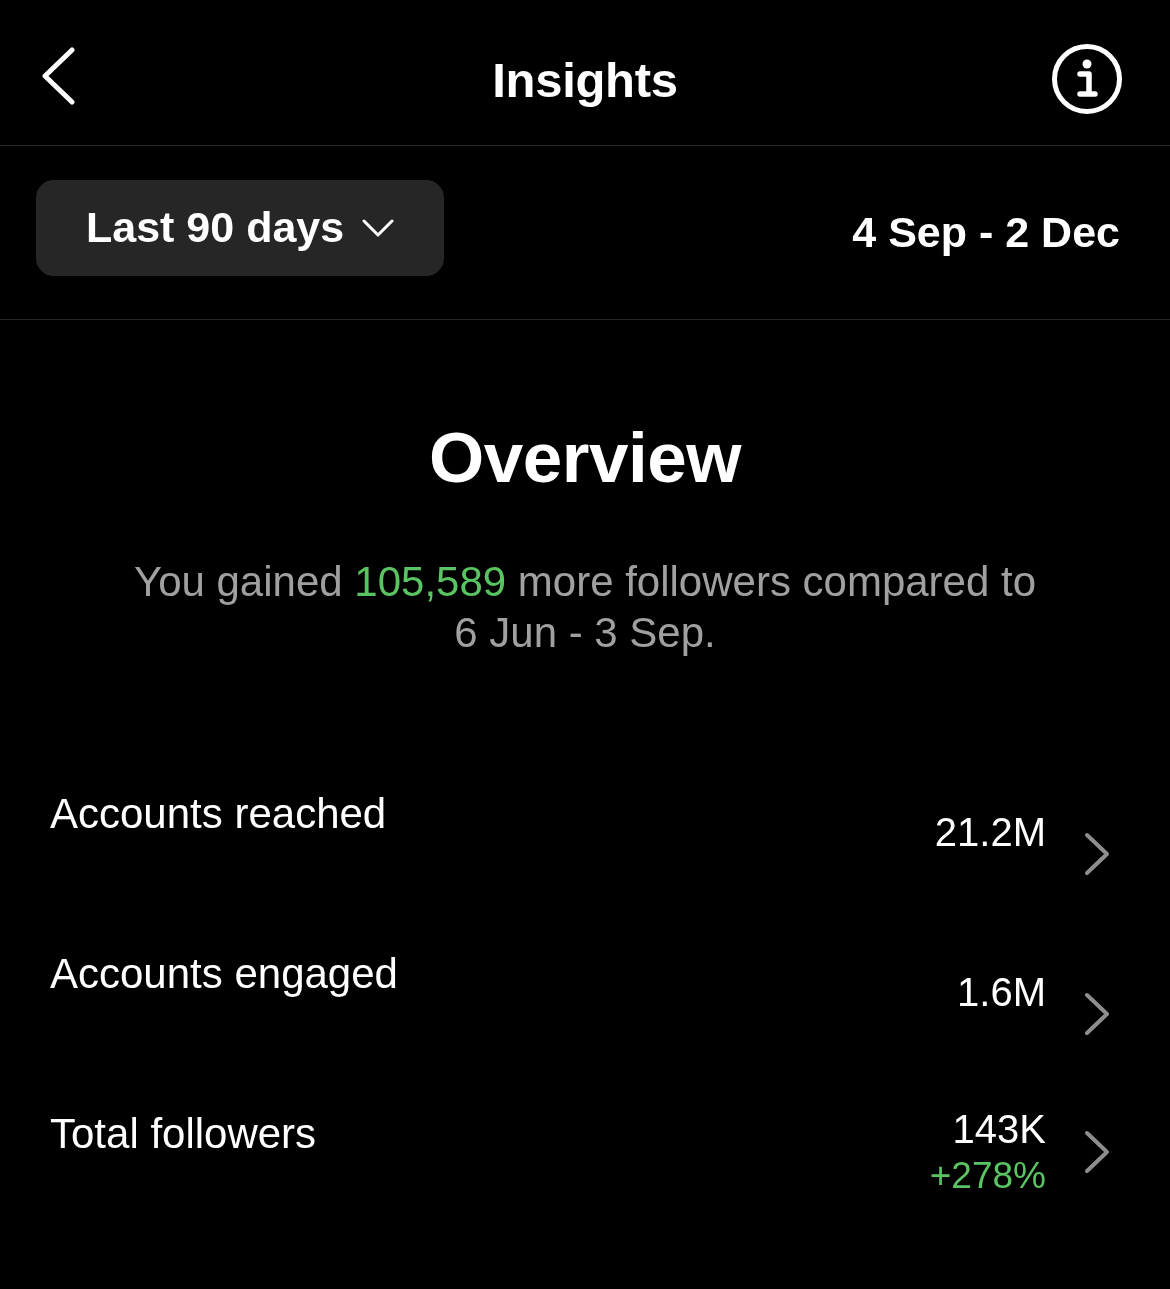  I want to click on info-icon, so click(1087, 78).